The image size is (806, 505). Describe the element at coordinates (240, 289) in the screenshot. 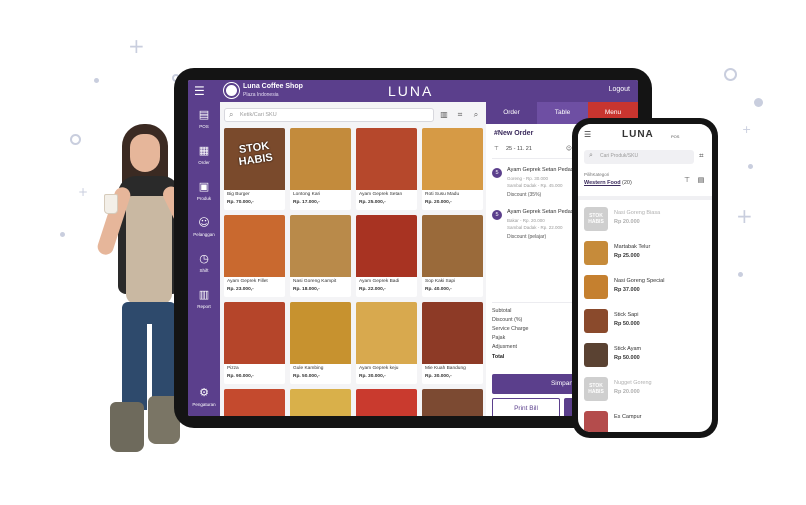

I see `product-price: Rp. 23.000,-` at that location.